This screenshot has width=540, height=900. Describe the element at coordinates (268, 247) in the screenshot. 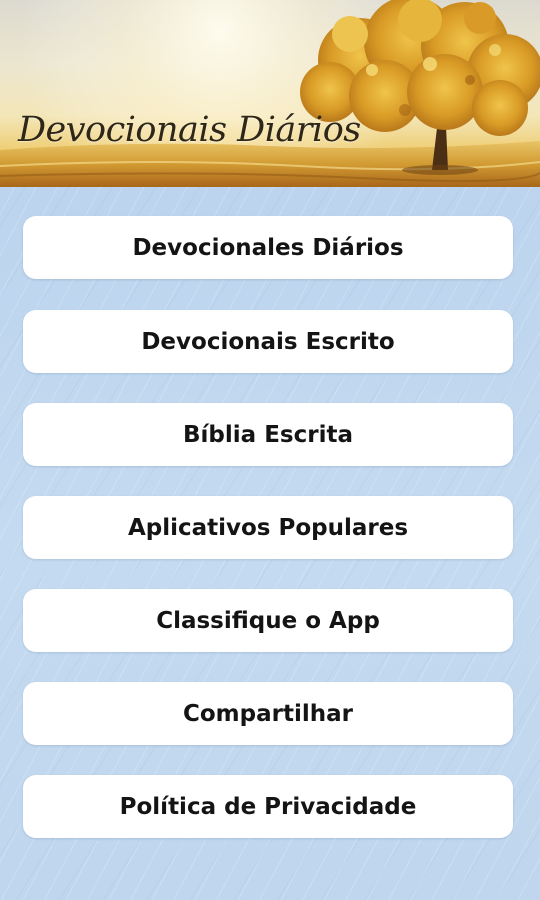

I see `devocionales-diarios-button: Devocionales Diários` at that location.